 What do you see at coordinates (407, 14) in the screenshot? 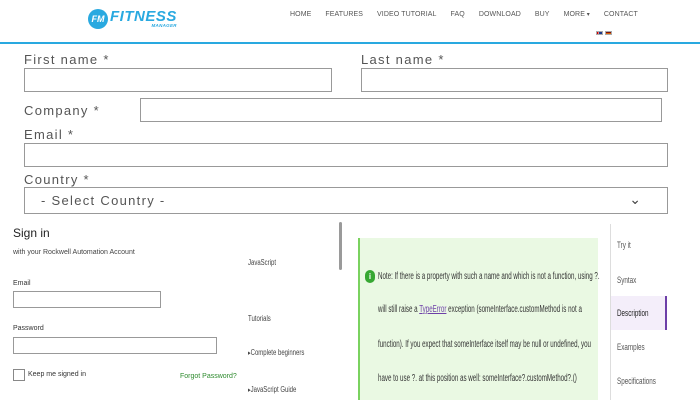
I see `nav-video-tutorial: VIDEO TUTORIAL` at bounding box center [407, 14].